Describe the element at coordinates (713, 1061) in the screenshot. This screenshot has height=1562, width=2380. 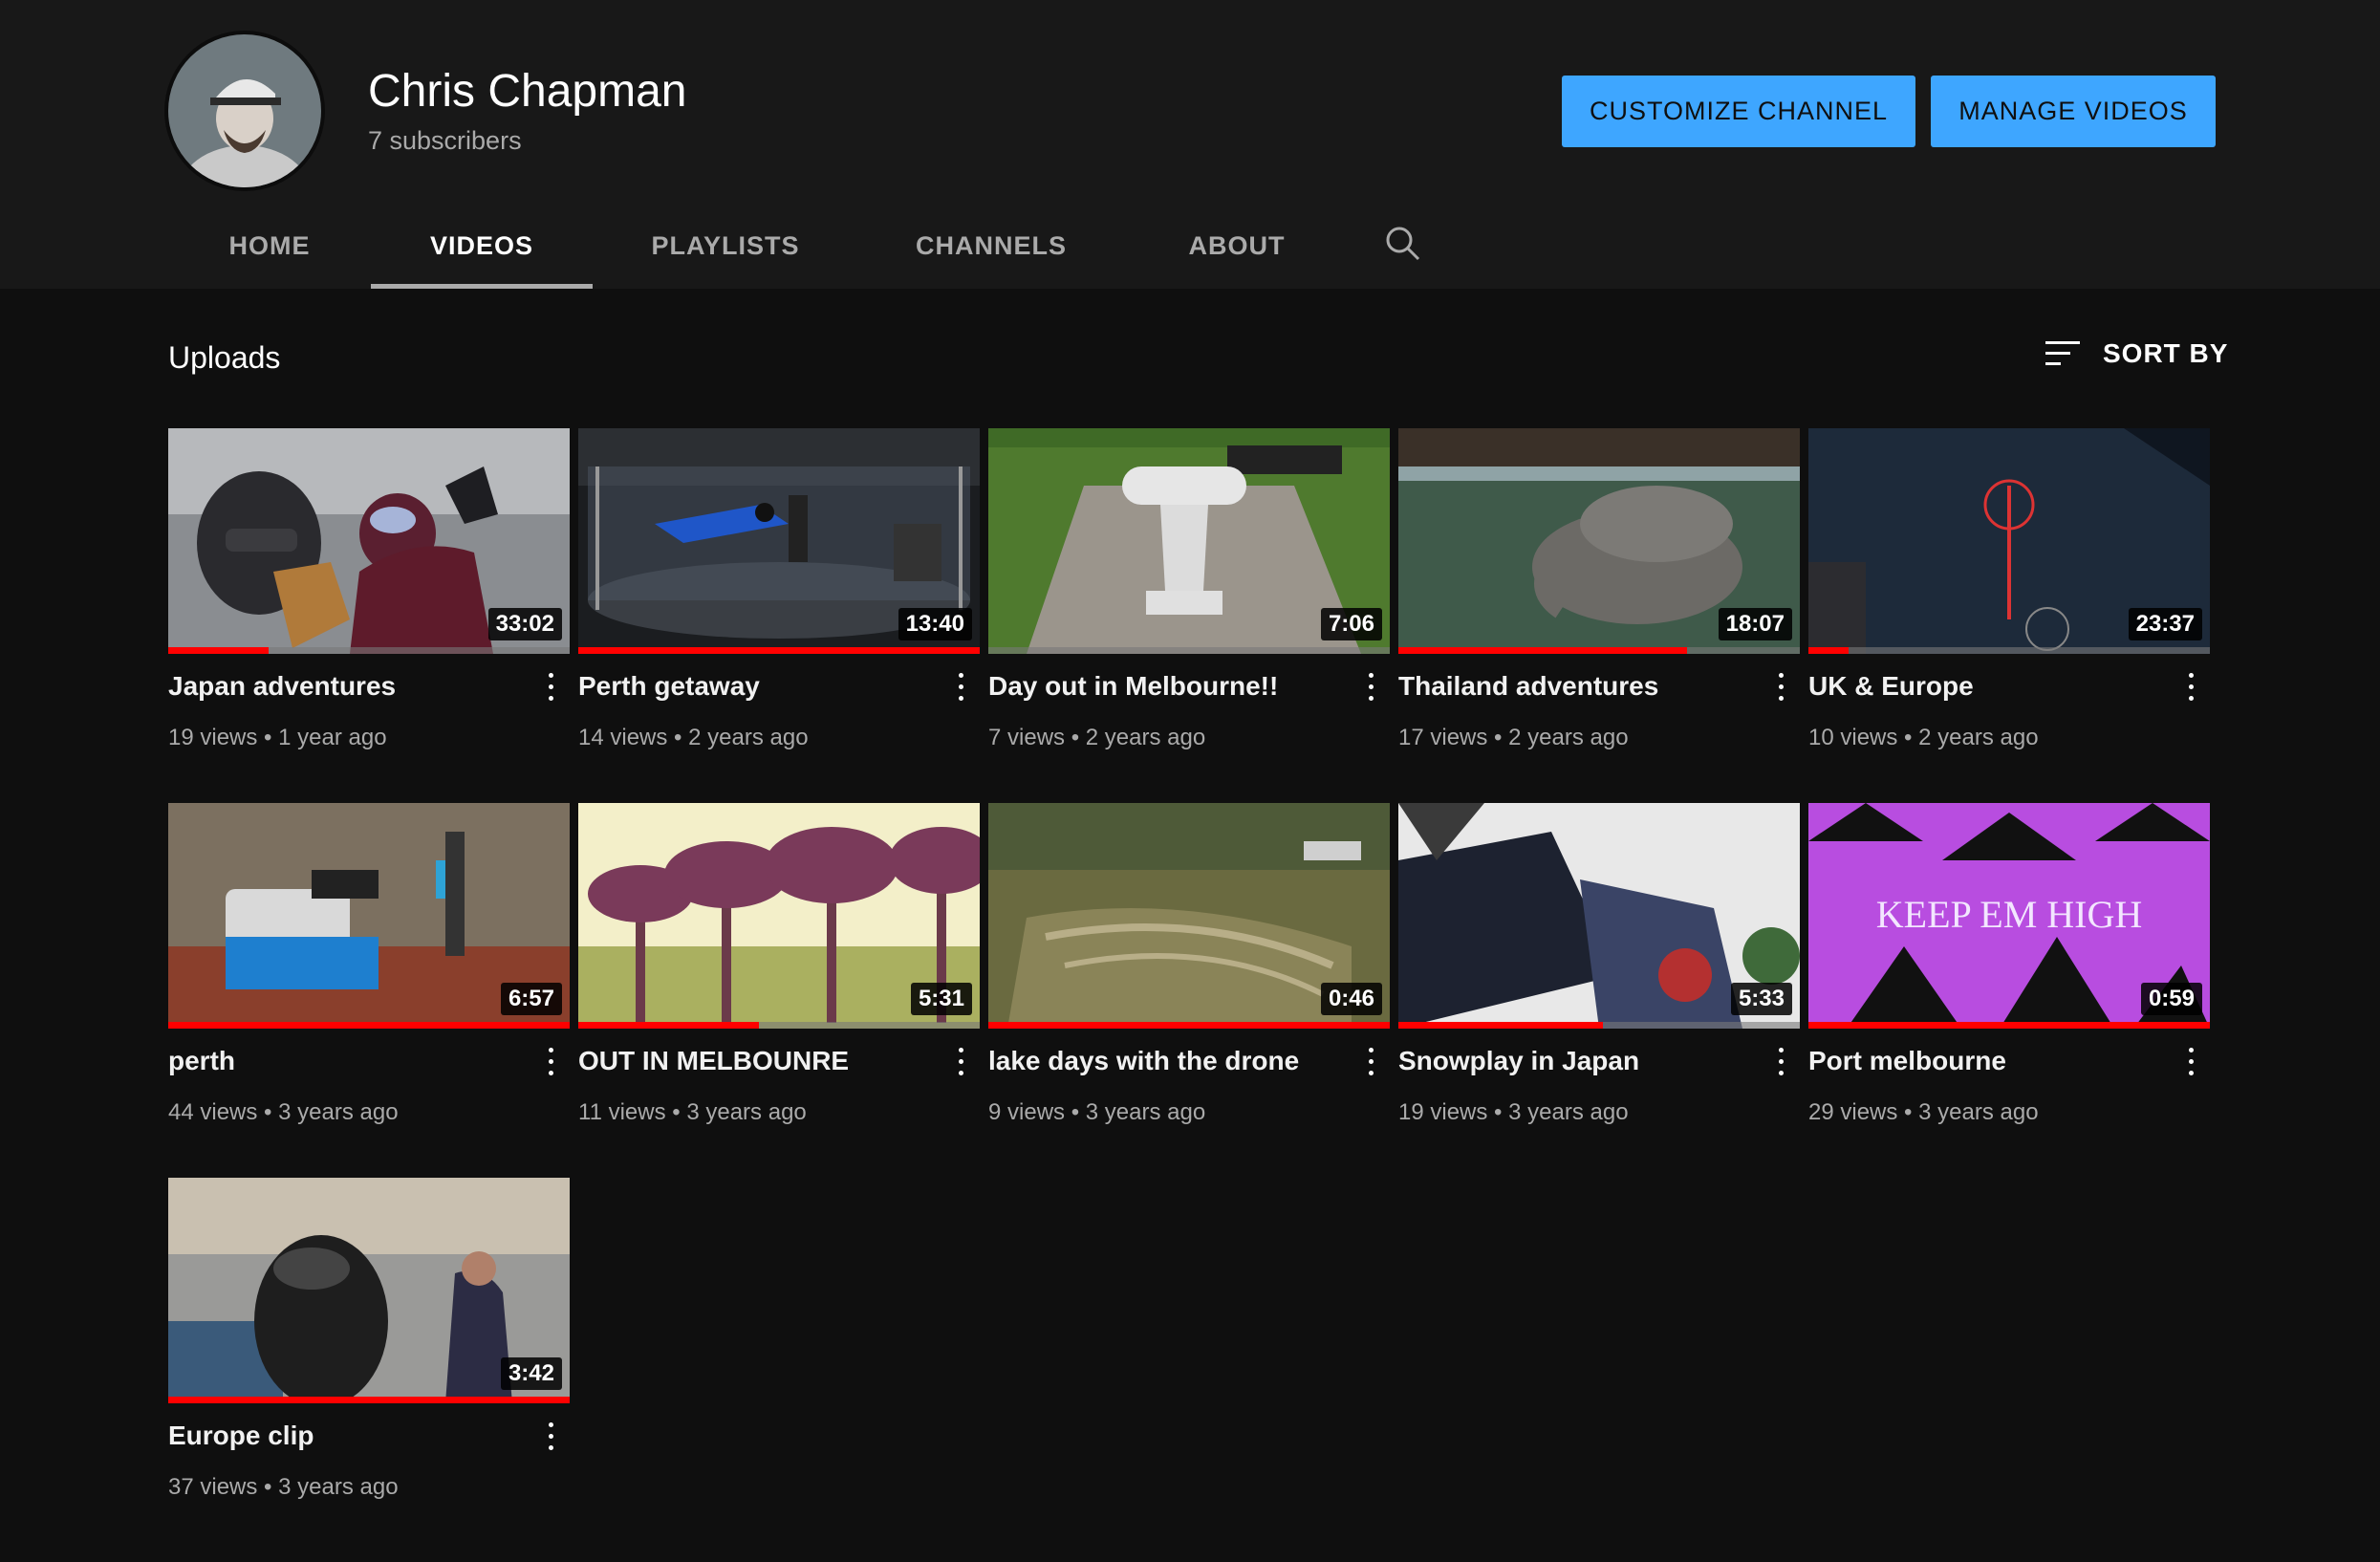
I see `video-title: OUT IN MELBOUNRE` at that location.